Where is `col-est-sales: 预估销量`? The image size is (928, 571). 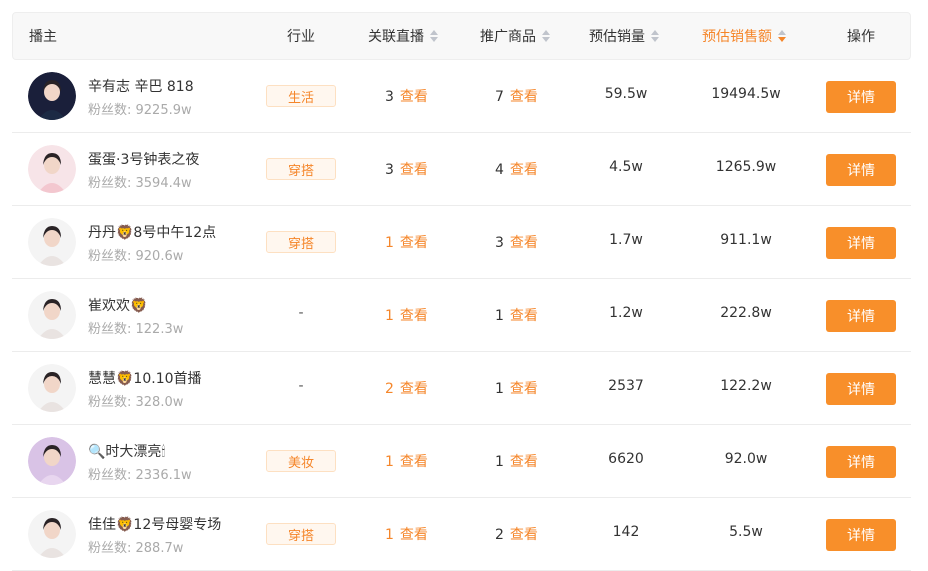
col-est-sales: 预估销量 is located at coordinates (624, 36).